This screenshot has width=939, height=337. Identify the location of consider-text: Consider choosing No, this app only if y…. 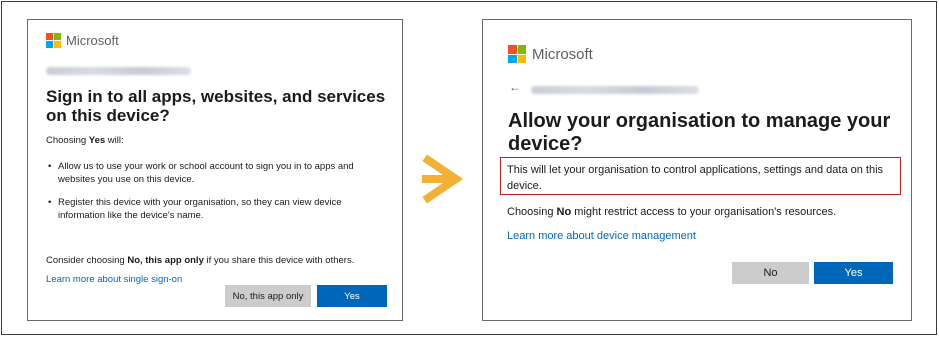
(200, 260).